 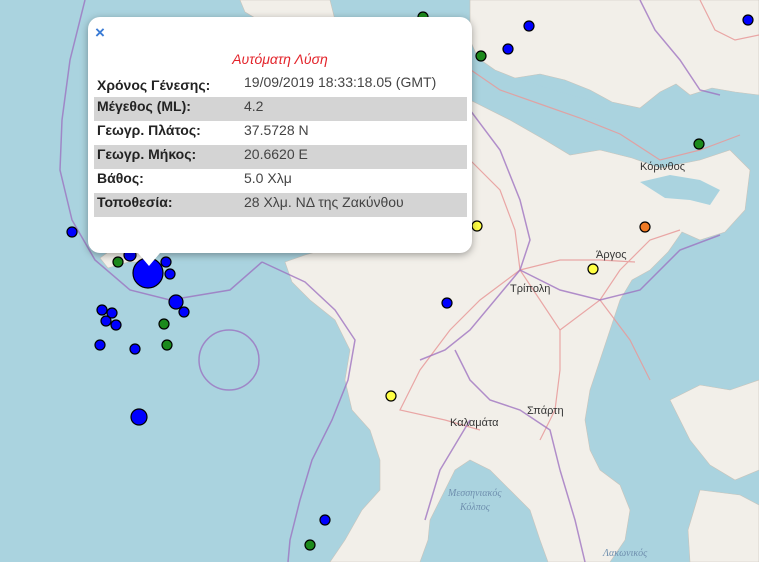 What do you see at coordinates (268, 178) in the screenshot?
I see `detail-value: 5.0 Χλμ` at bounding box center [268, 178].